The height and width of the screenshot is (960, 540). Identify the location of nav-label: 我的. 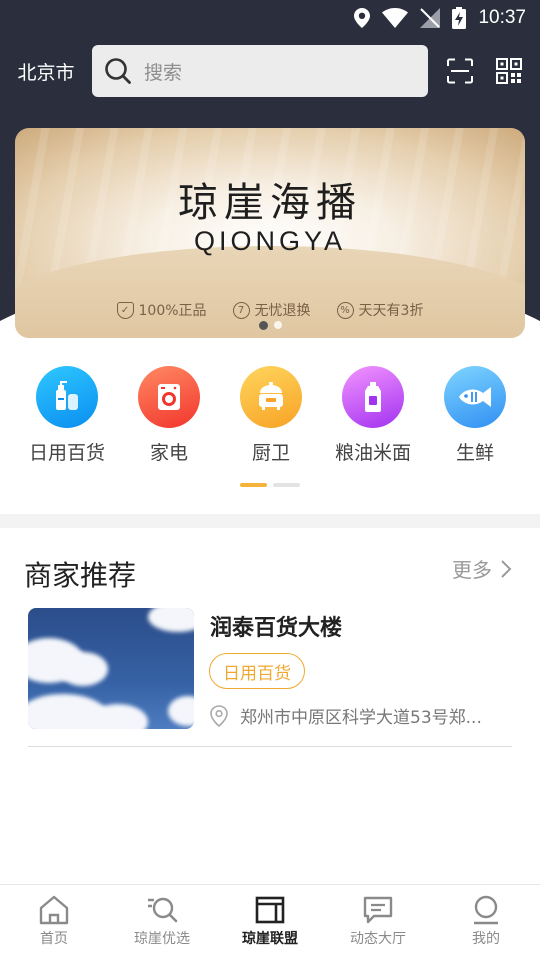
(486, 939).